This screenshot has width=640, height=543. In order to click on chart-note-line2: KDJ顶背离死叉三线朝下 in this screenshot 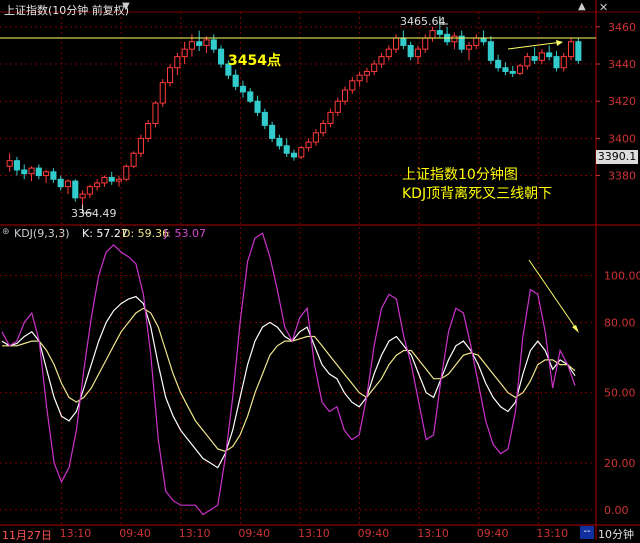, I will do `click(477, 194)`.